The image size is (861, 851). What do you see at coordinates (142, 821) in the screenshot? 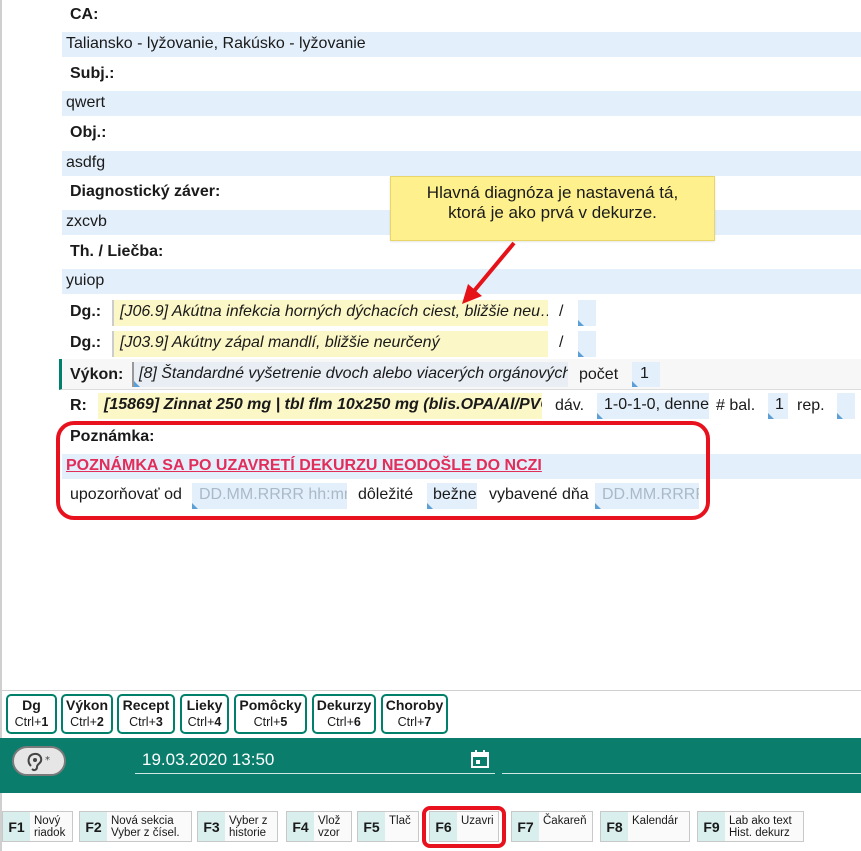
I see `fkey-f2-line1: Nová sekcia` at bounding box center [142, 821].